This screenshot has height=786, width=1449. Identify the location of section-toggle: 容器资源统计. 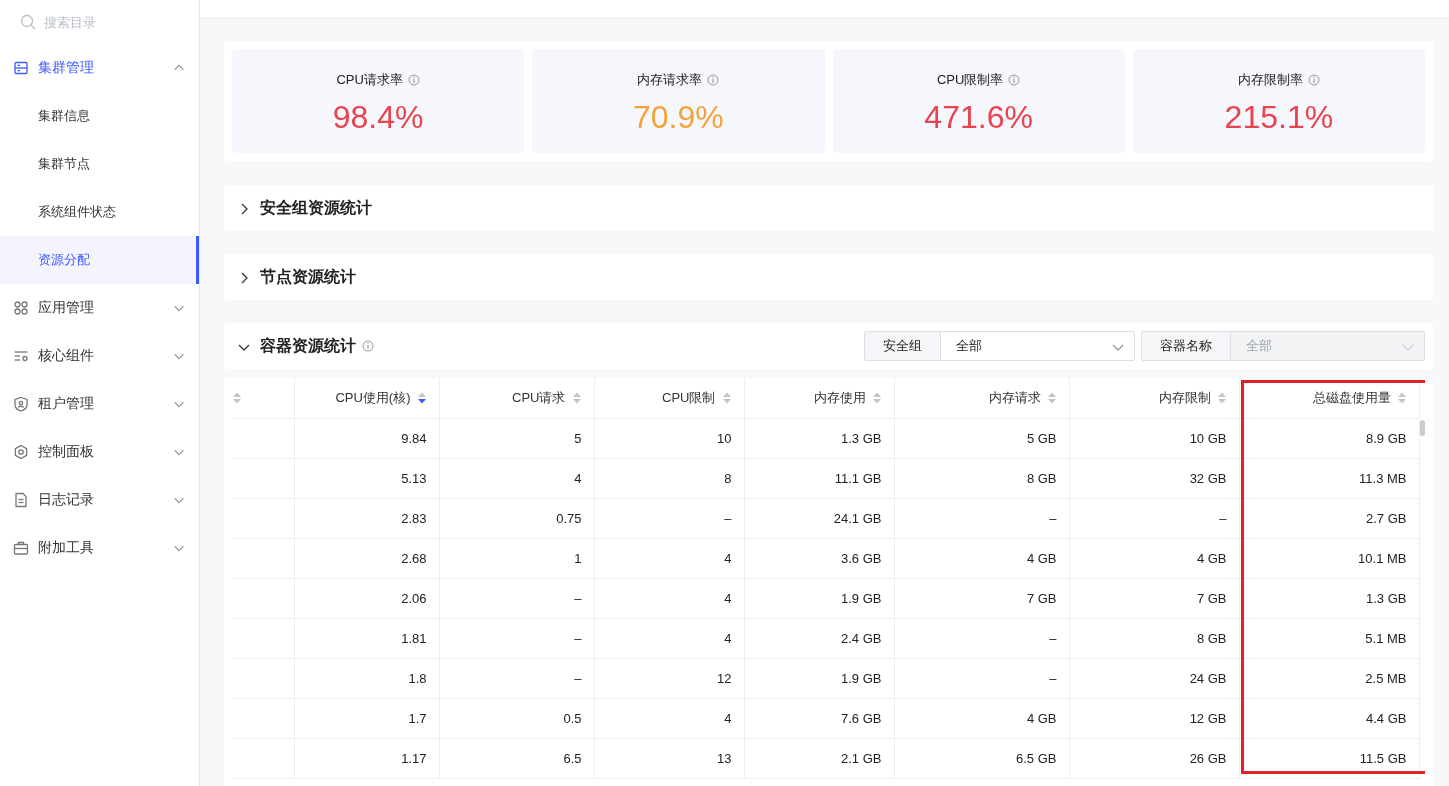
(296, 346).